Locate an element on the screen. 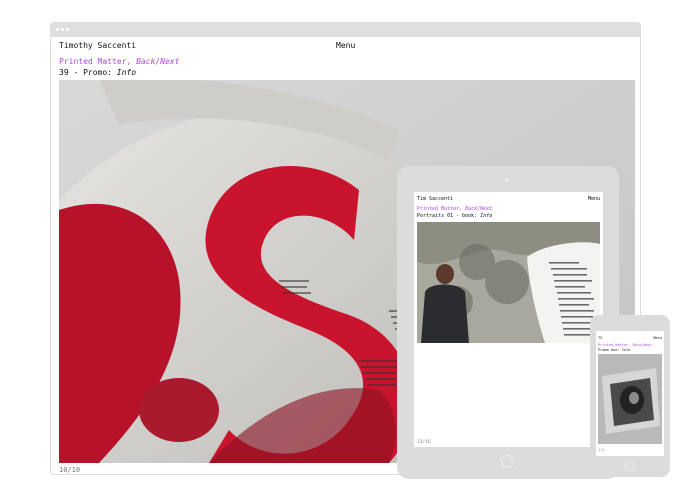  site-name-link: TS is located at coordinates (600, 338).